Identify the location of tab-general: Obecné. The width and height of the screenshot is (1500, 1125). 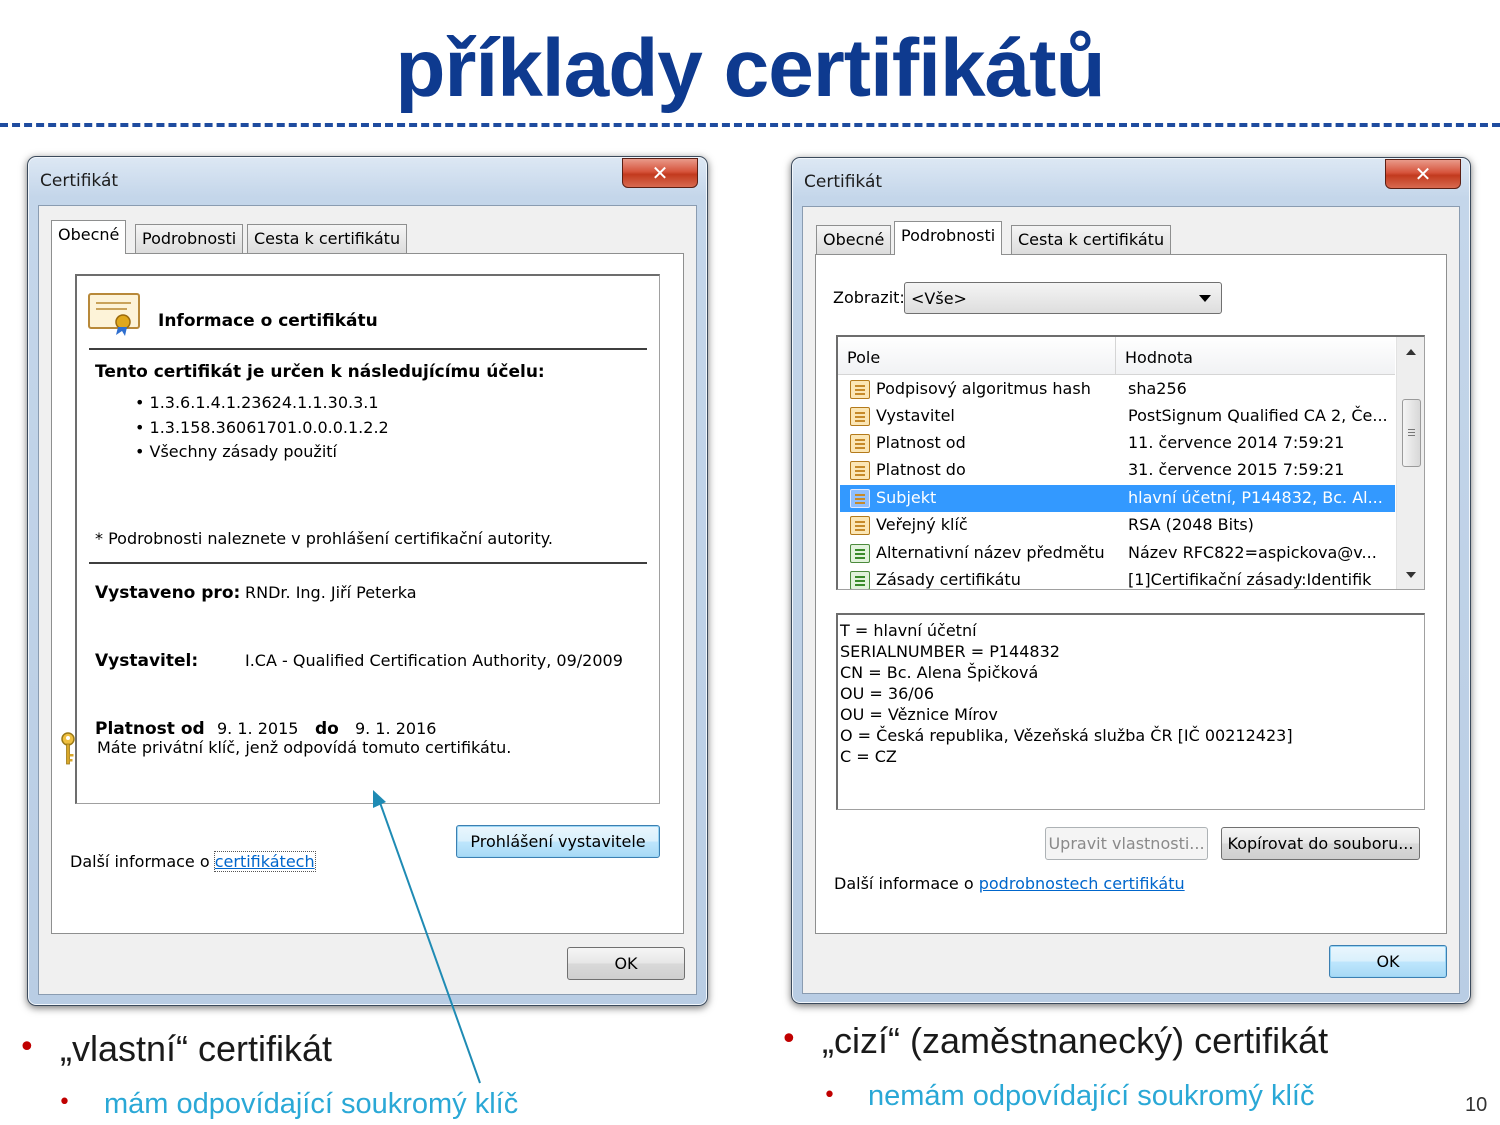
(89, 237).